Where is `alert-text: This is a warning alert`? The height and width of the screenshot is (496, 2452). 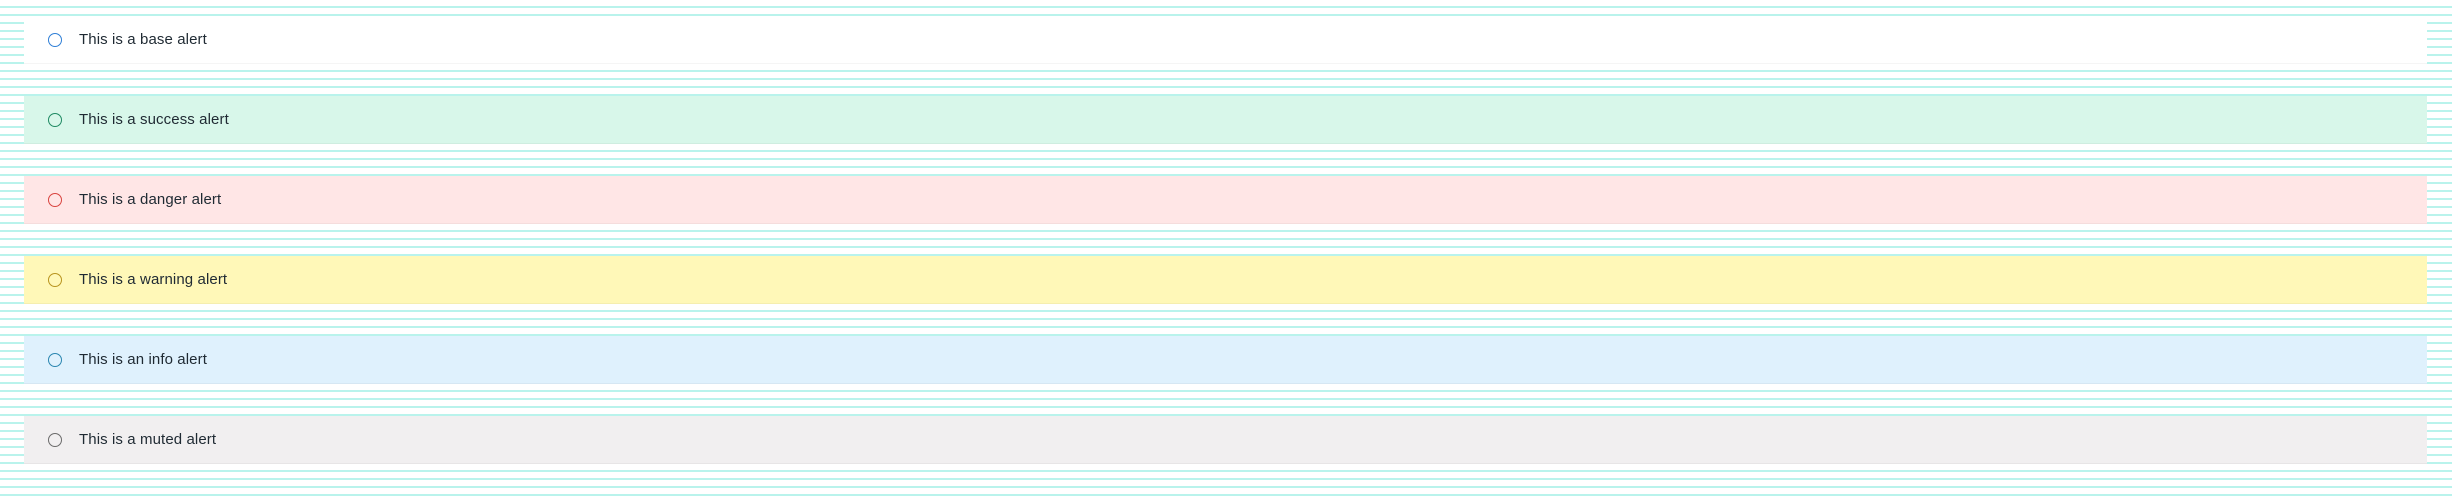
alert-text: This is a warning alert is located at coordinates (153, 279).